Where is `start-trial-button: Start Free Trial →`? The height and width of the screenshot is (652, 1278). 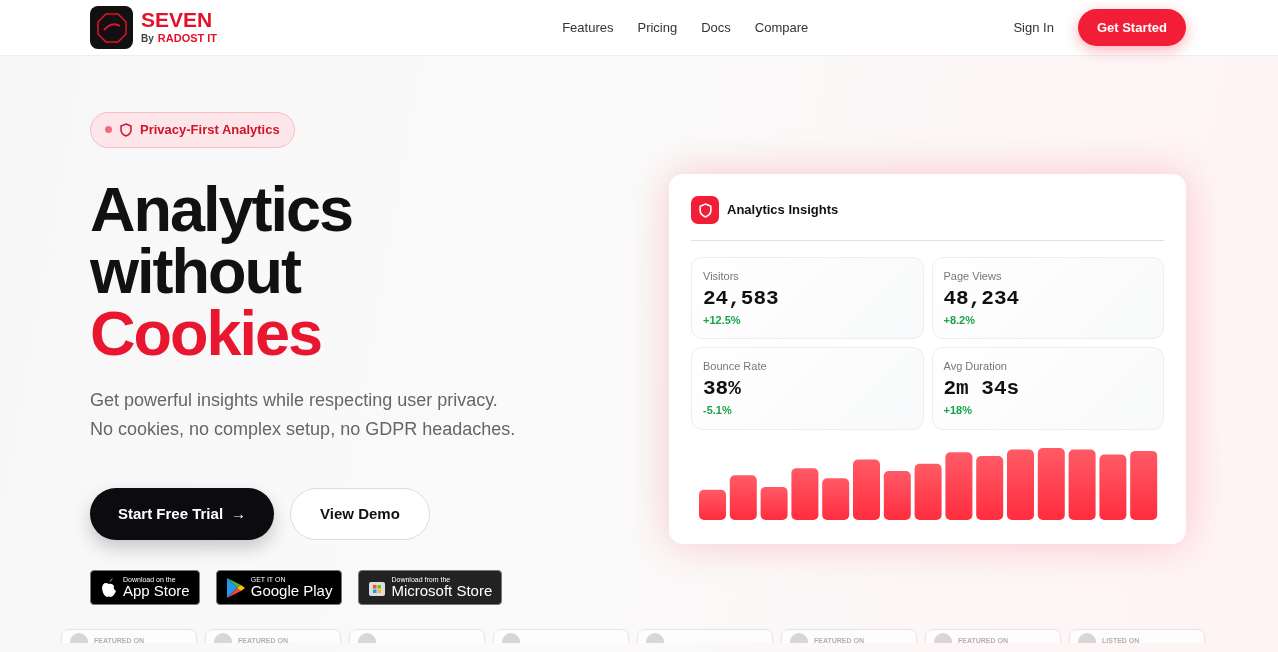 start-trial-button: Start Free Trial → is located at coordinates (182, 513).